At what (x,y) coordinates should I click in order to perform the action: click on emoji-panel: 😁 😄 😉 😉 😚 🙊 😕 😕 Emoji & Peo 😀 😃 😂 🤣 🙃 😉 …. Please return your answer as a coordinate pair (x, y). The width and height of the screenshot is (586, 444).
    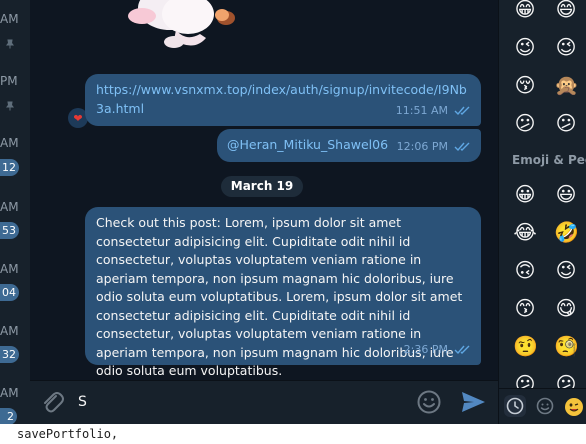
    Looking at the image, I should click on (542, 212).